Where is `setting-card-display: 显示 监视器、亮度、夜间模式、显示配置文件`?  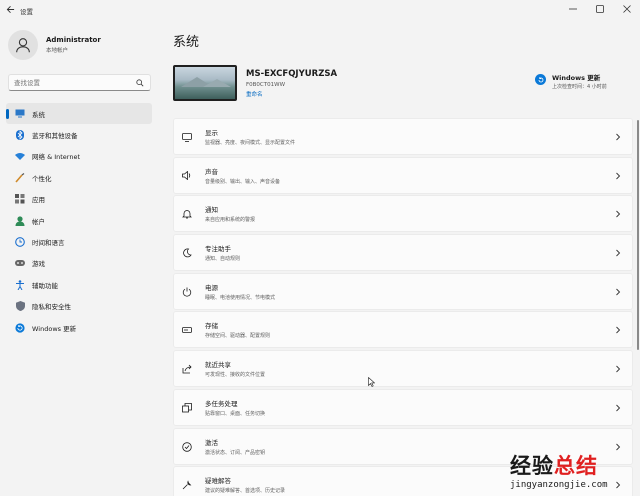 setting-card-display: 显示 监视器、亮度、夜间模式、显示配置文件 is located at coordinates (403, 136).